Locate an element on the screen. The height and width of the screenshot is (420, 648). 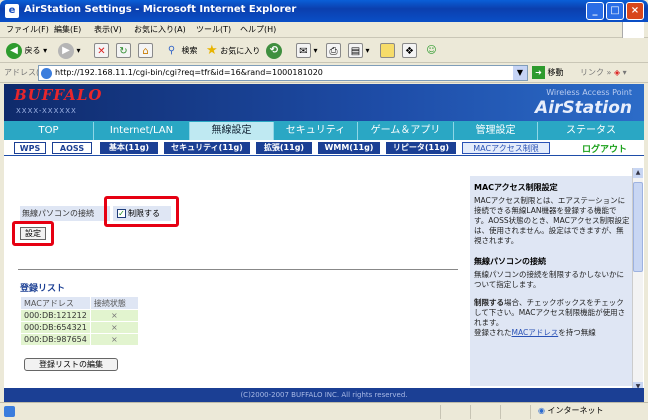
messenger-button: ☺ is located at coordinates (431, 51).